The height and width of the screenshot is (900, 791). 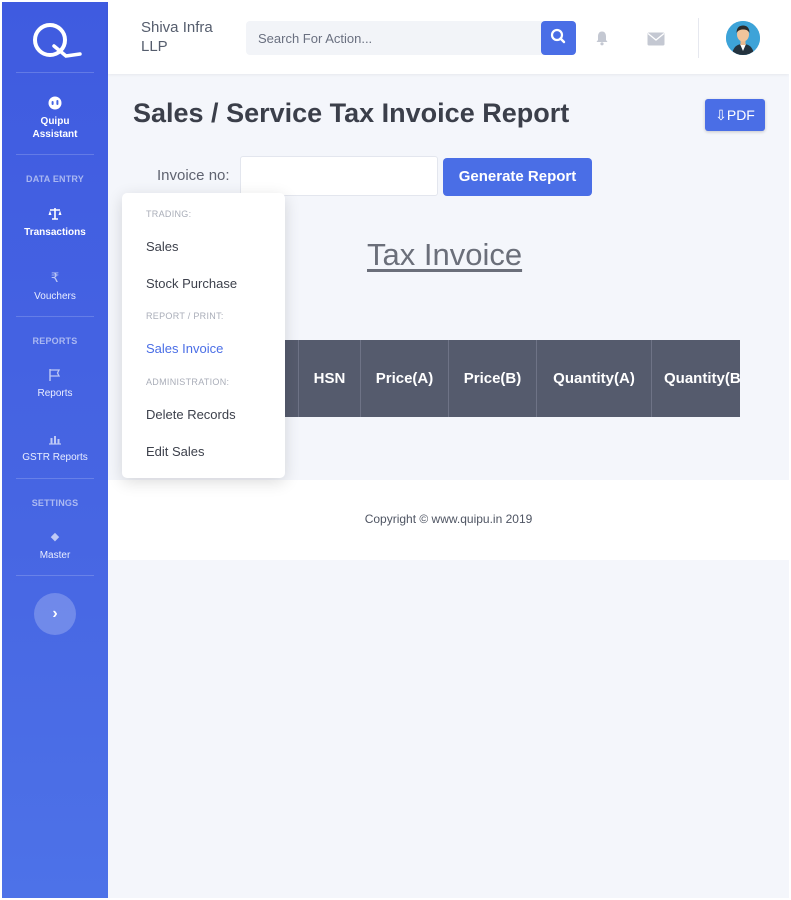 What do you see at coordinates (191, 414) in the screenshot?
I see `menu-item-delete-records: Delete Records` at bounding box center [191, 414].